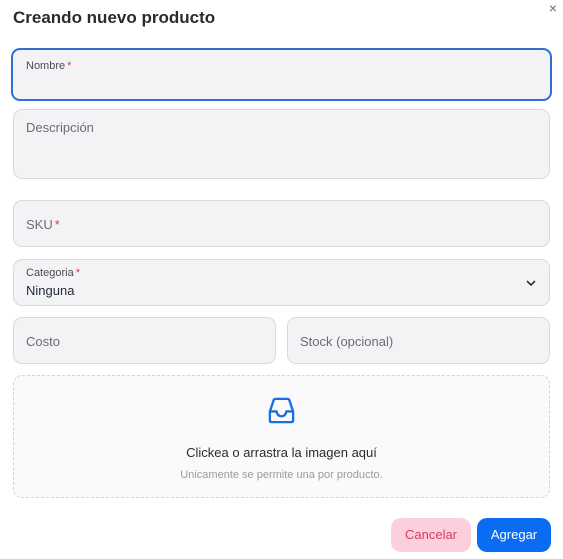 This screenshot has height=559, width=563. Describe the element at coordinates (281, 452) in the screenshot. I see `upload-title: Clickea o arrastra la imagen aquí` at that location.